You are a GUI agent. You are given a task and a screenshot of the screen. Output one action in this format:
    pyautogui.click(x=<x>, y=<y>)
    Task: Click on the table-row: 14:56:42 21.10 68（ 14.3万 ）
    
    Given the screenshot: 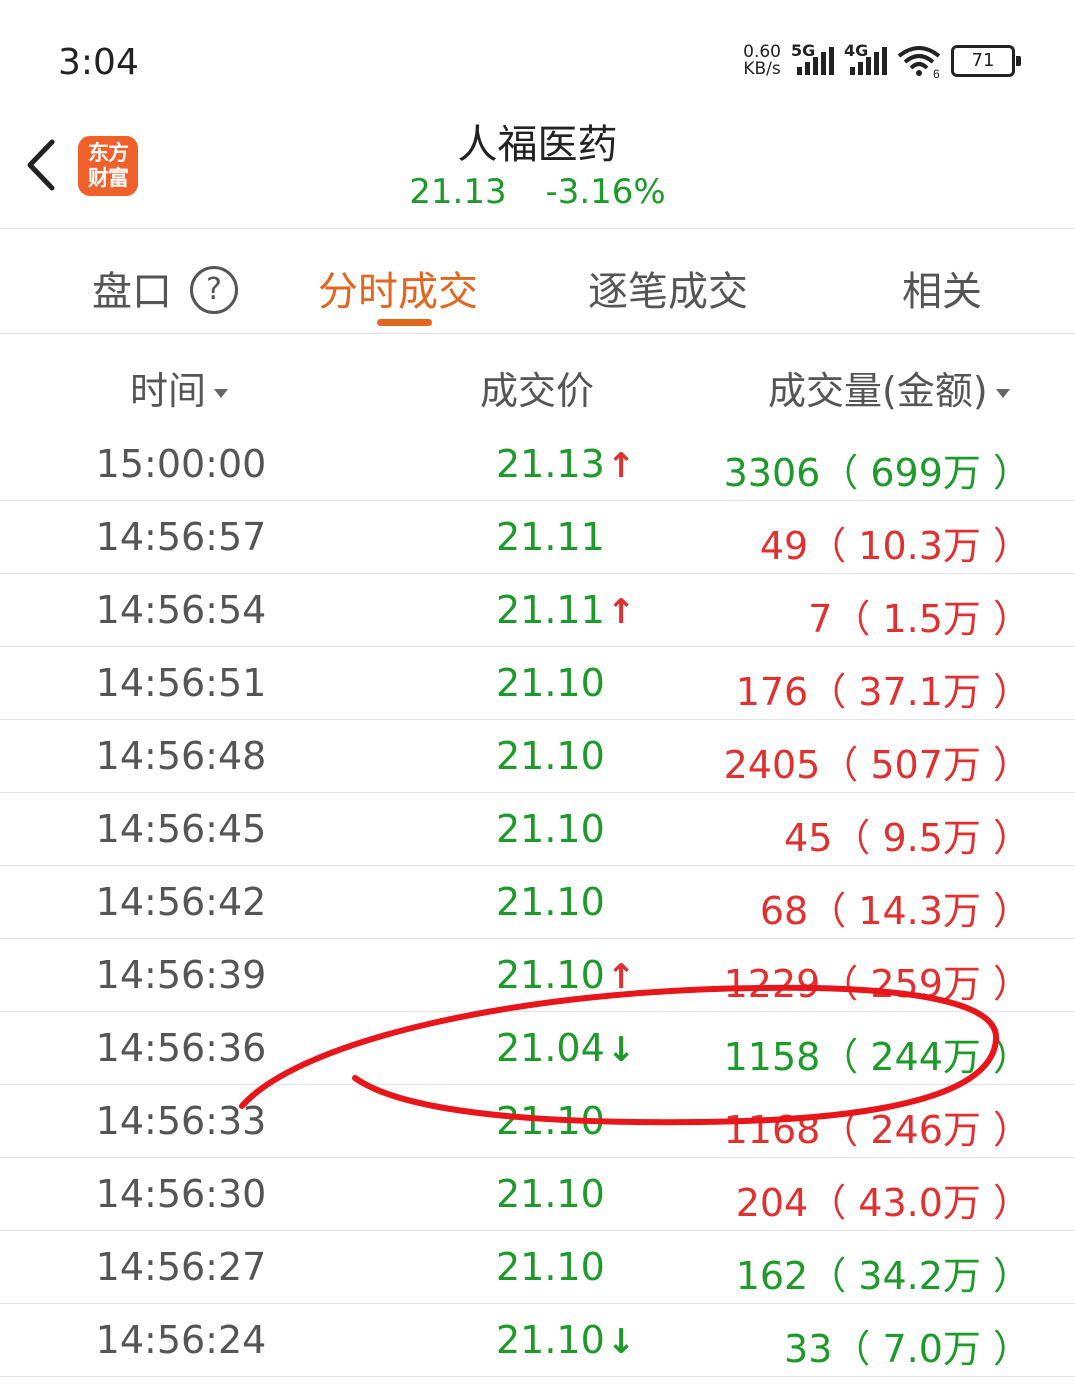 What is the action you would take?
    pyautogui.click(x=537, y=902)
    